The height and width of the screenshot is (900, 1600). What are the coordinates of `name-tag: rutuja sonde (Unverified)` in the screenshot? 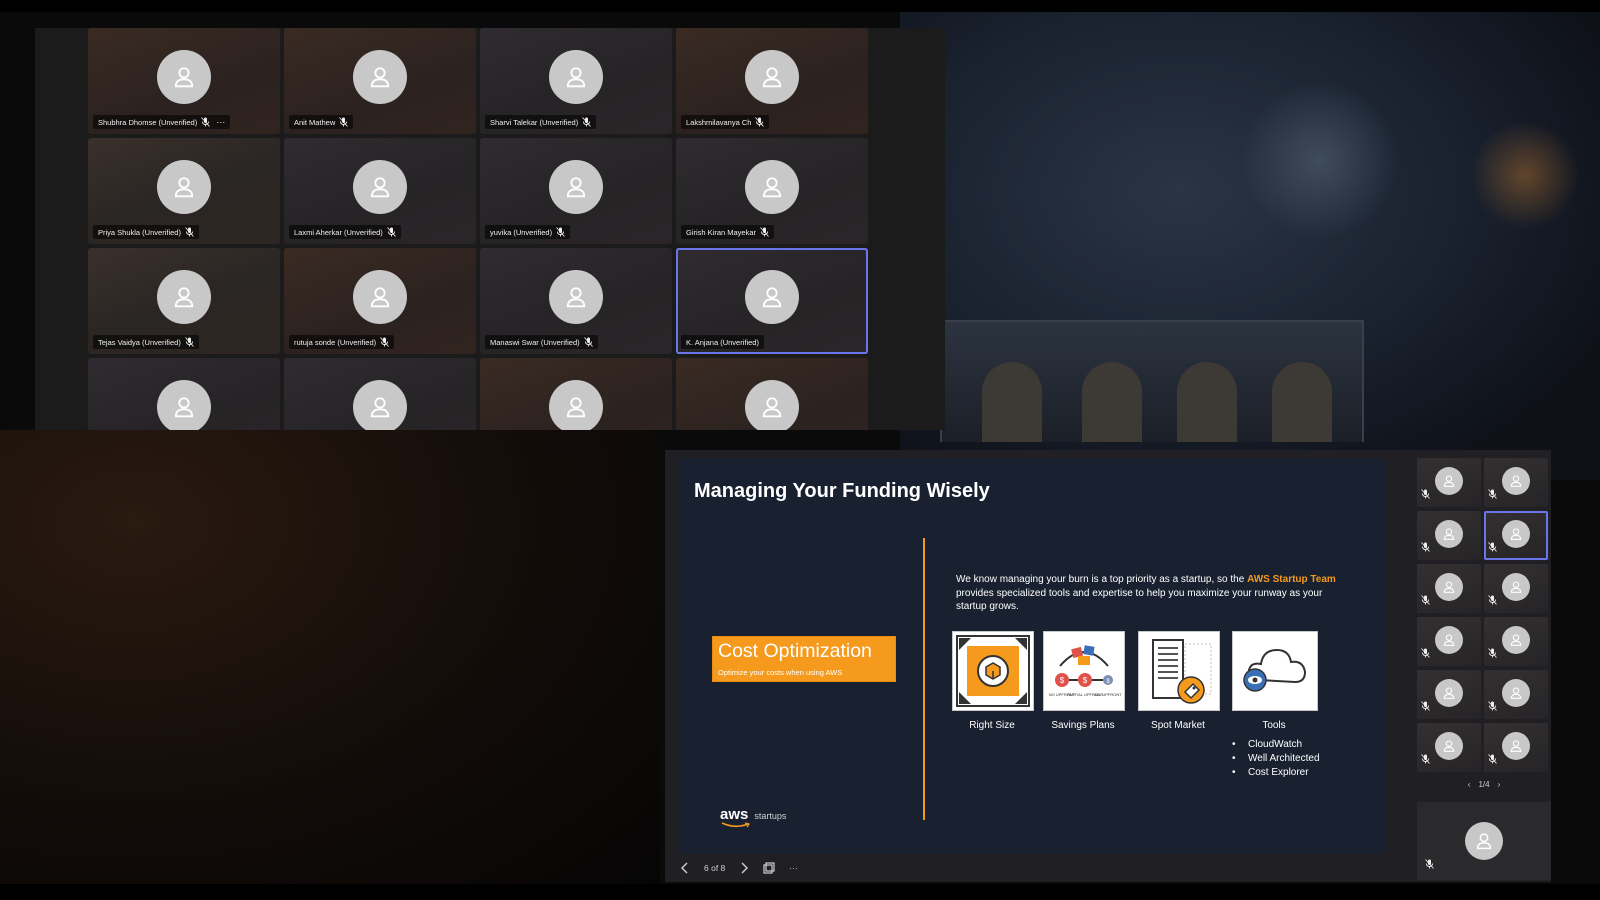 It's located at (342, 342).